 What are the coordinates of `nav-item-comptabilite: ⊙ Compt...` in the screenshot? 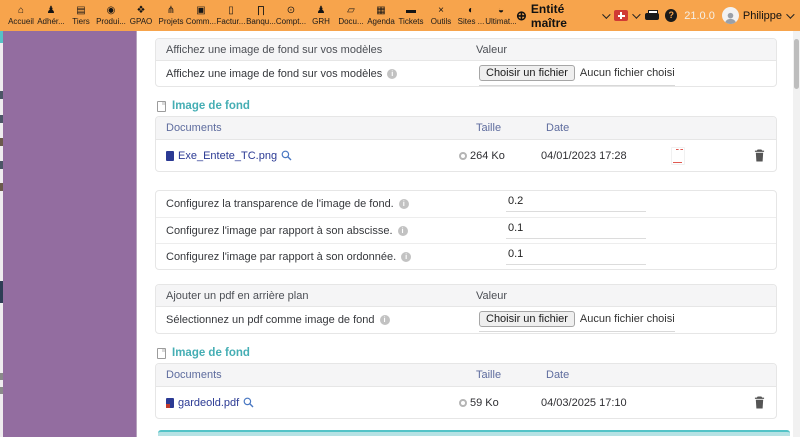 It's located at (291, 15).